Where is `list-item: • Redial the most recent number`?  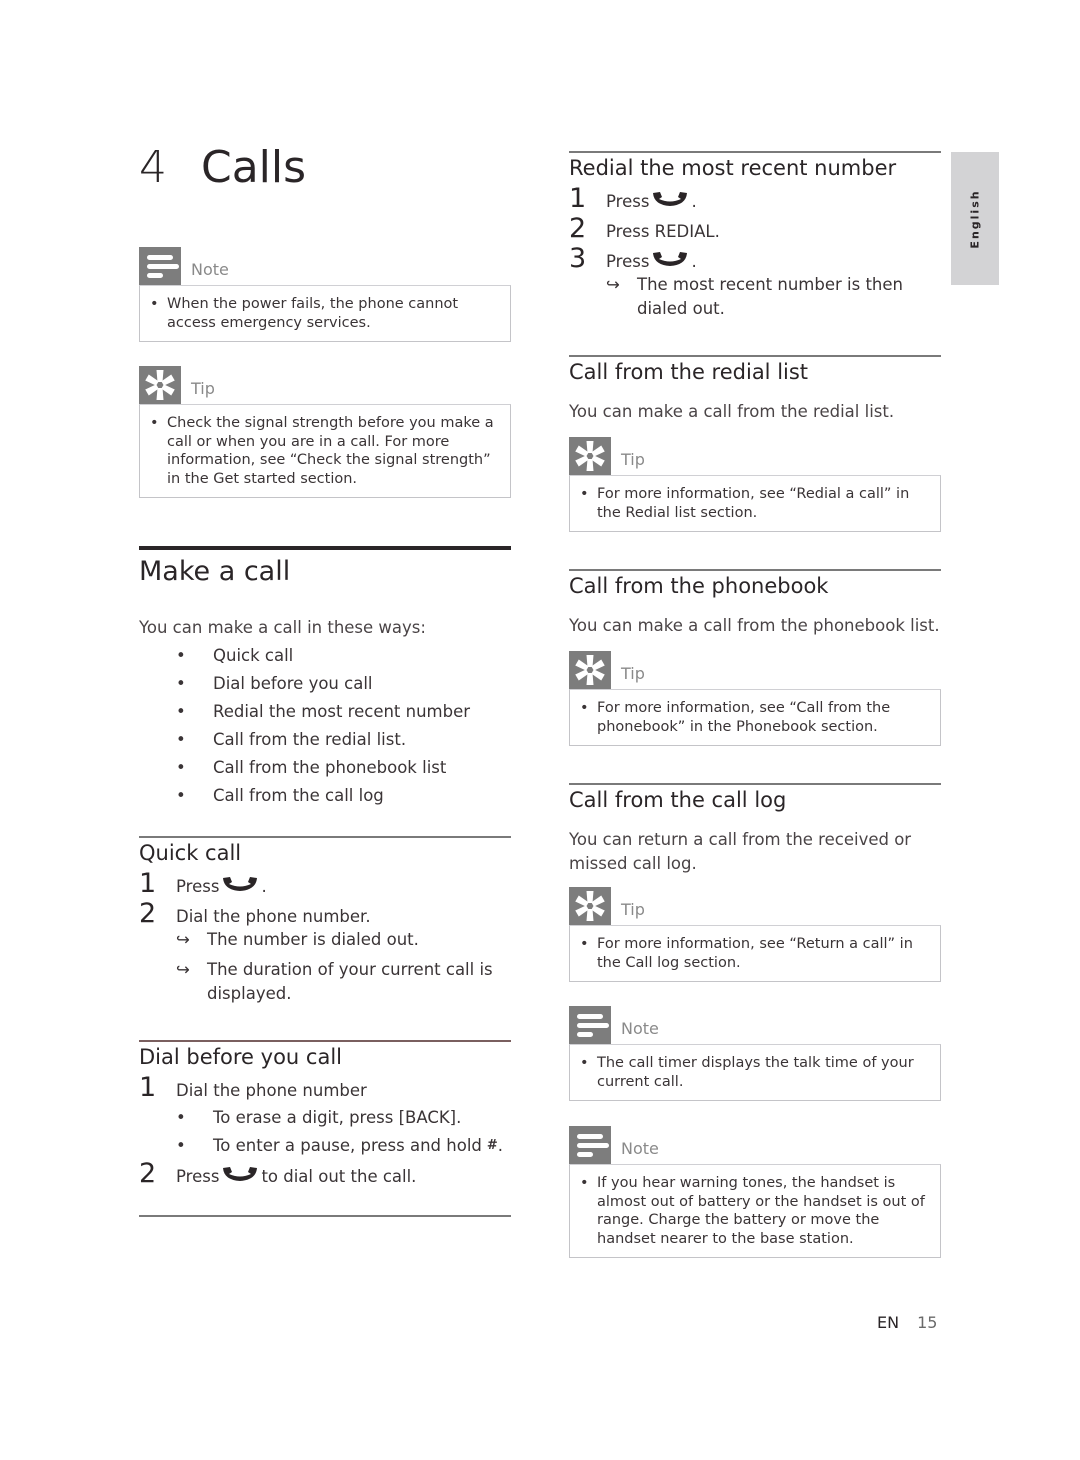
list-item: • Redial the most recent number is located at coordinates (323, 711).